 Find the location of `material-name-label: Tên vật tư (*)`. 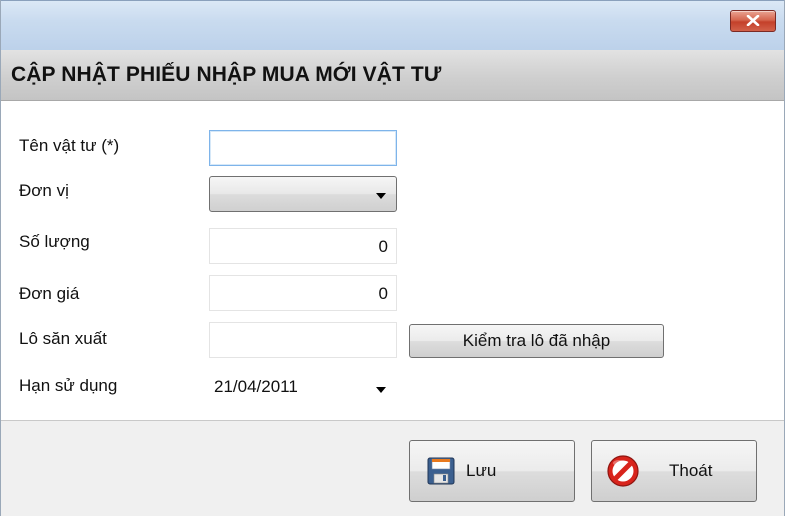

material-name-label: Tên vật tư (*) is located at coordinates (69, 145).